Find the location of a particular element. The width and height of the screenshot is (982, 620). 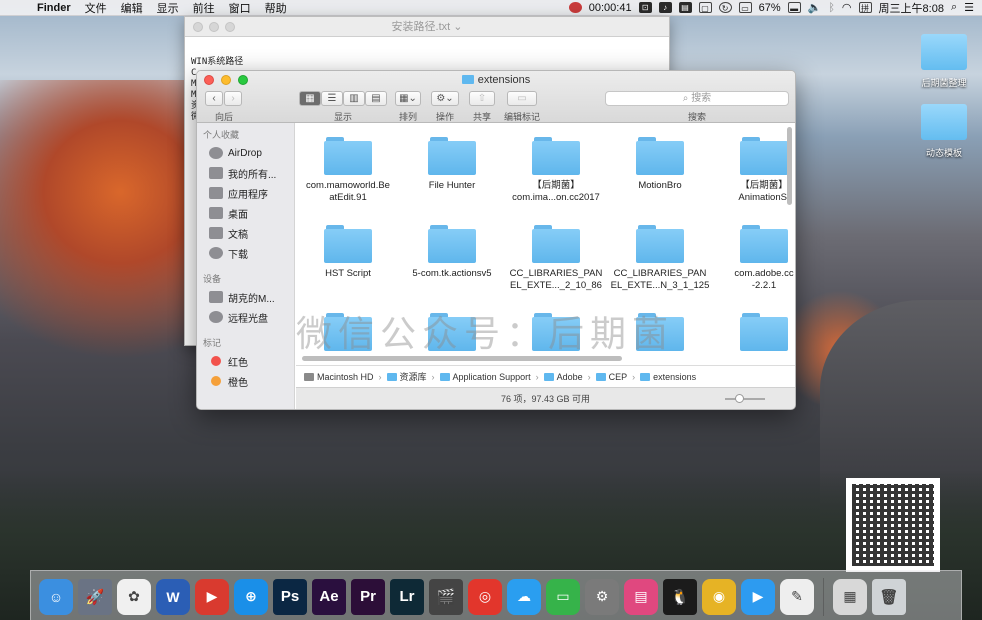

folder-item: MotionBro is located at coordinates (660, 164).